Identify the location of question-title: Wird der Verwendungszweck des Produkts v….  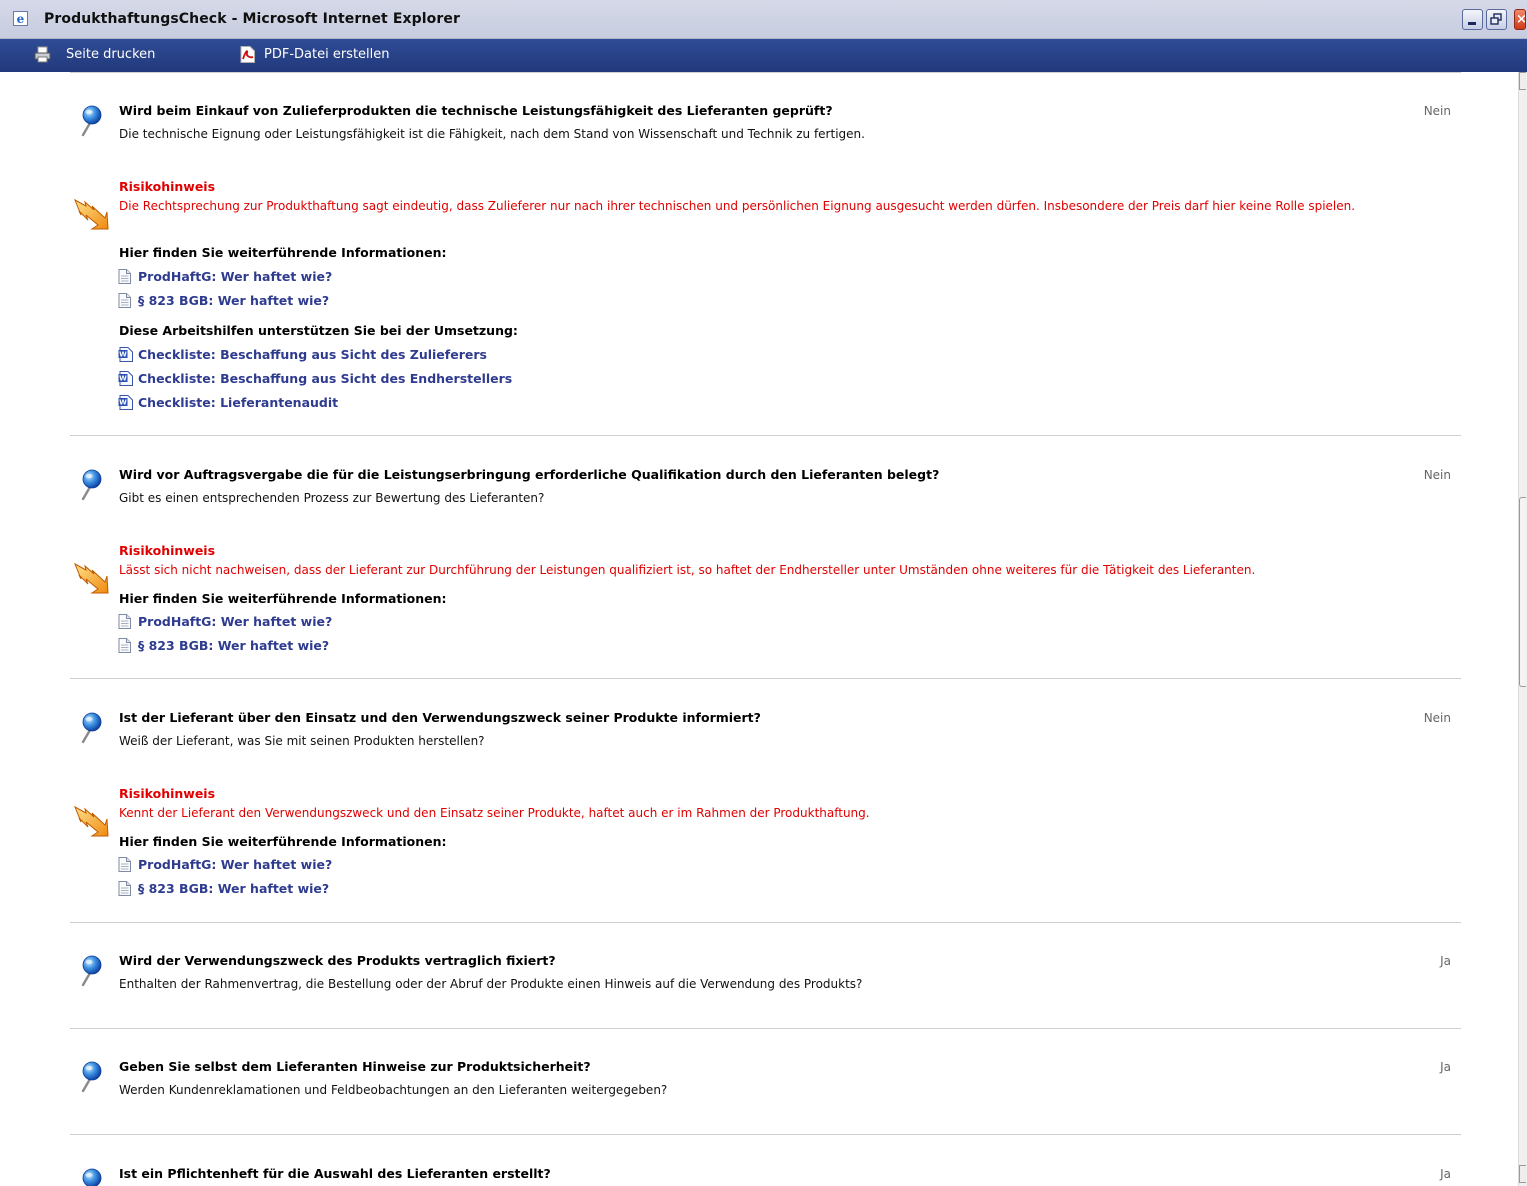
(337, 960).